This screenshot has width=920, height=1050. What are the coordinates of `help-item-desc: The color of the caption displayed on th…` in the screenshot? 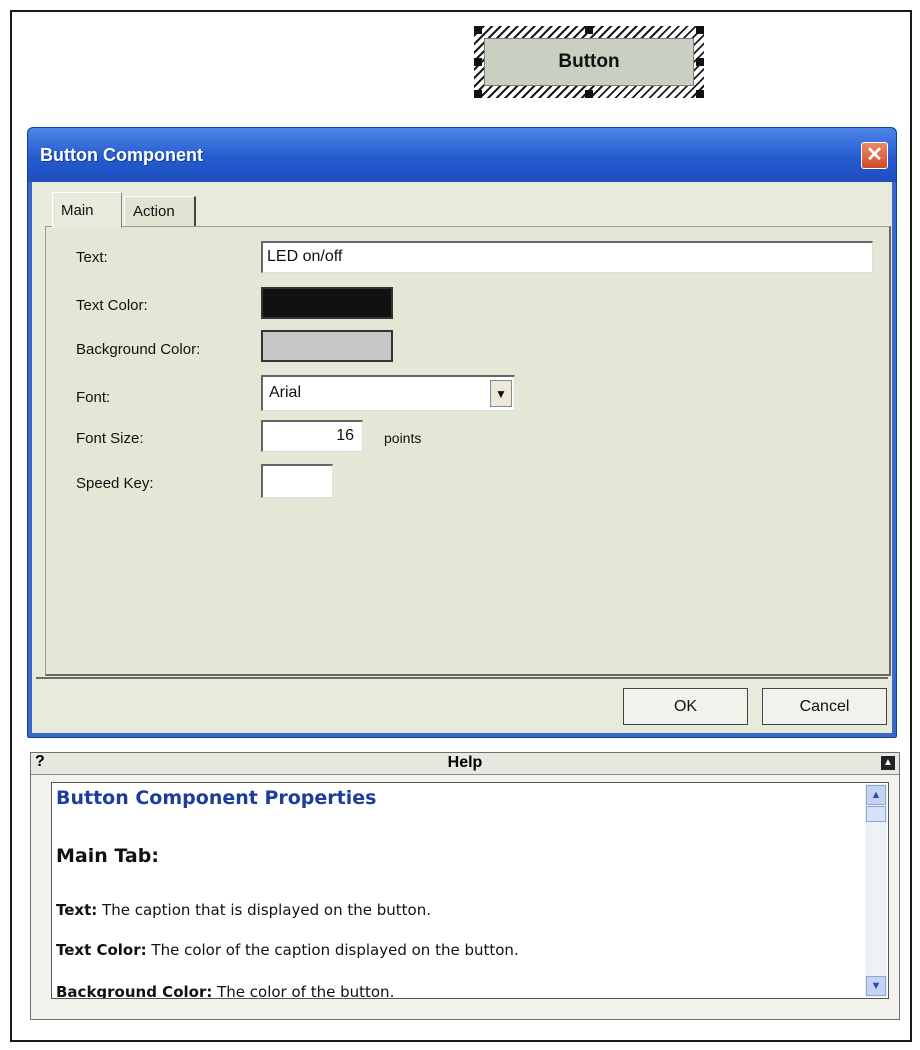 It's located at (332, 950).